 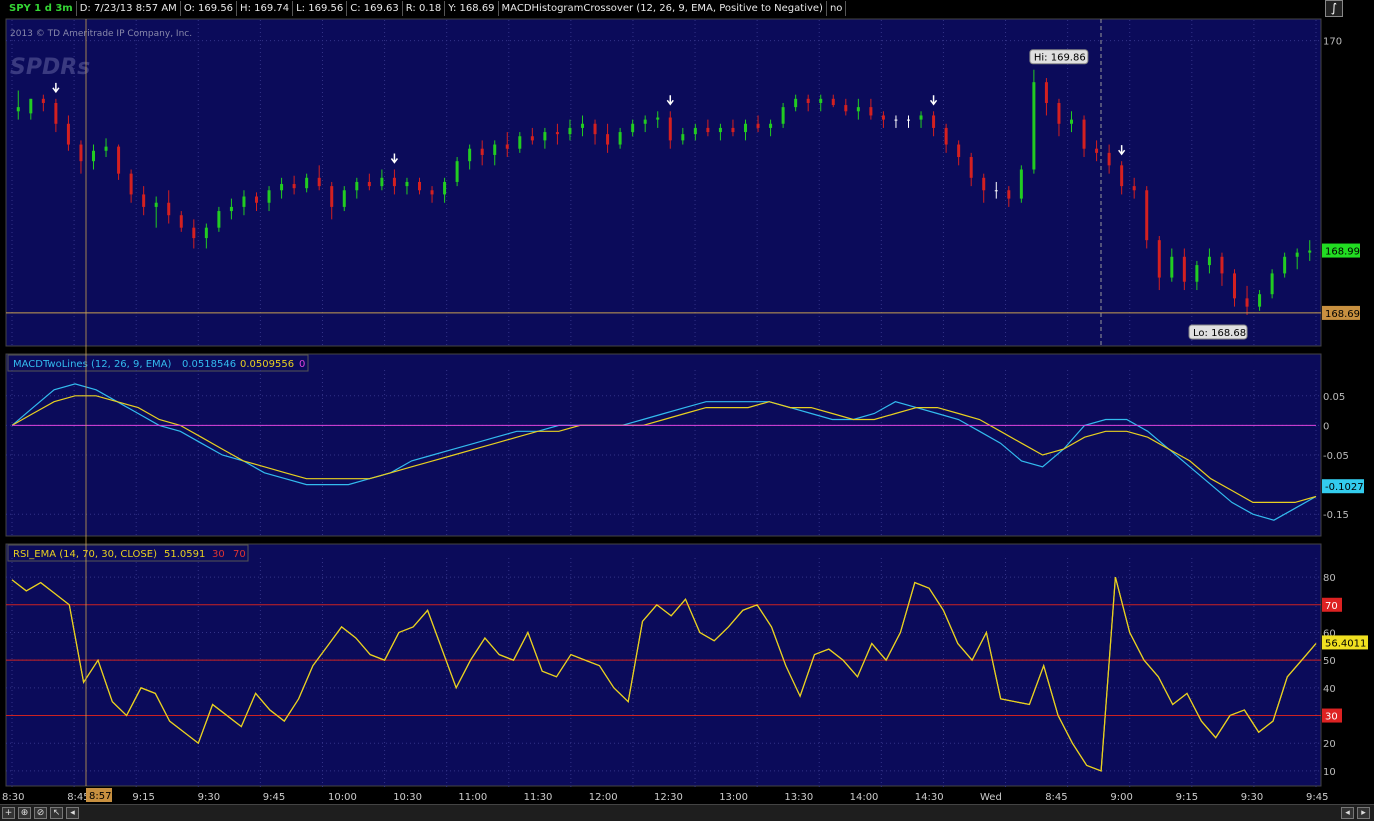 What do you see at coordinates (302, 364) in the screenshot?
I see `macd-value-3: 0` at bounding box center [302, 364].